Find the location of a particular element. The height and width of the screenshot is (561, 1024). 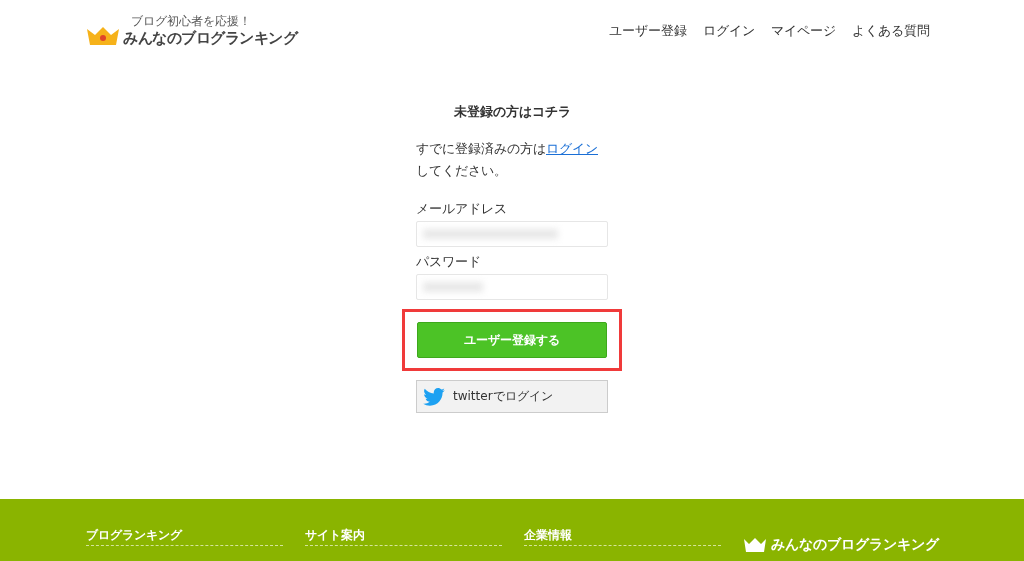

footer-logo-text: みんなのブログランキング is located at coordinates (855, 545).